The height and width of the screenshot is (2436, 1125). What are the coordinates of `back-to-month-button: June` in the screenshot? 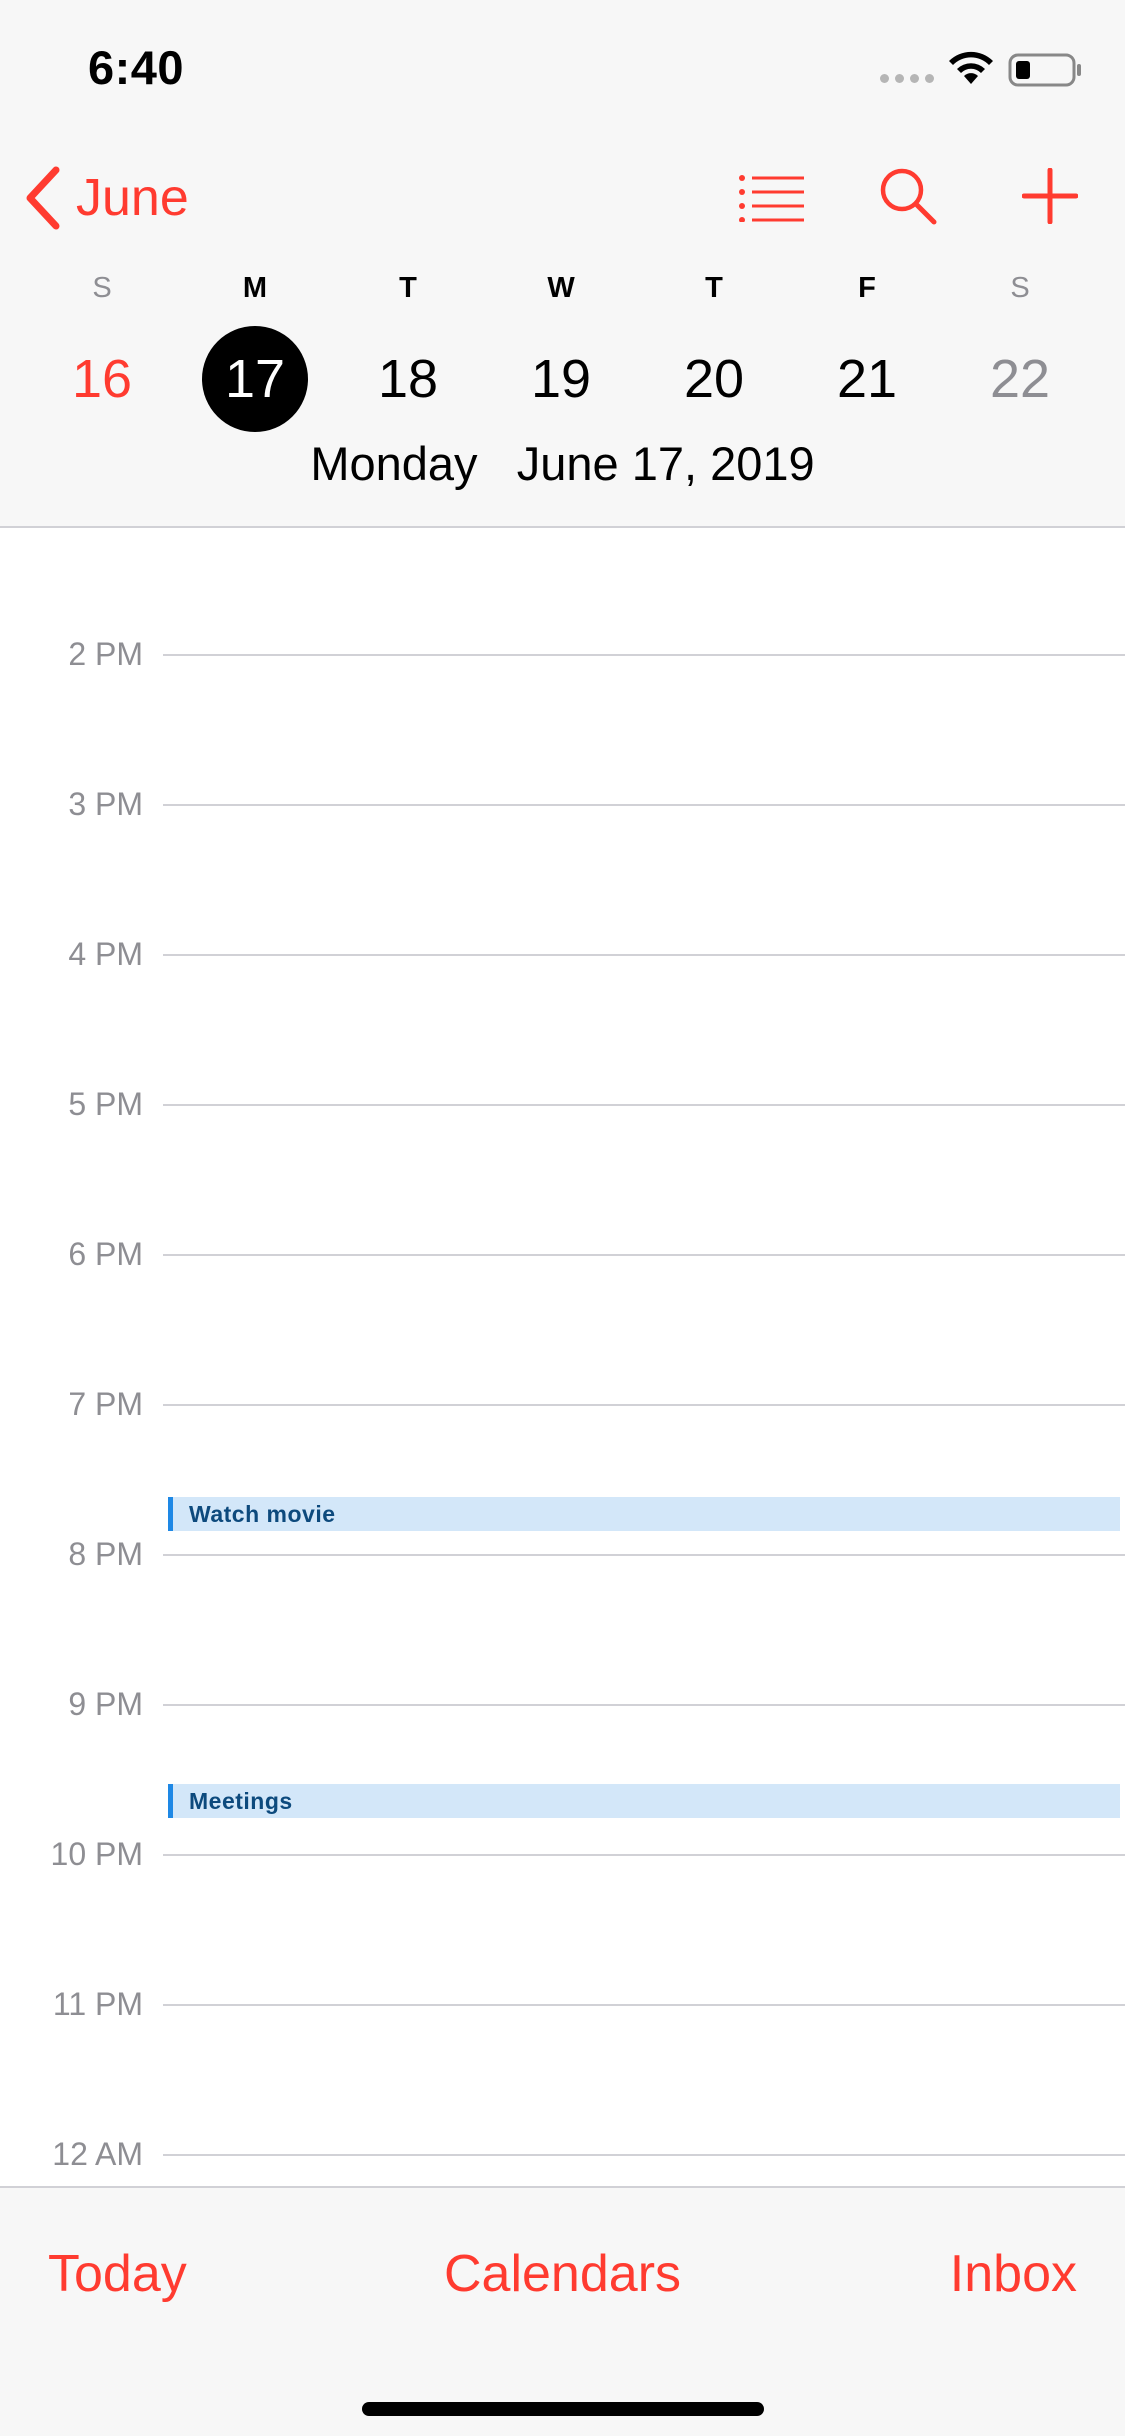 It's located at (106, 198).